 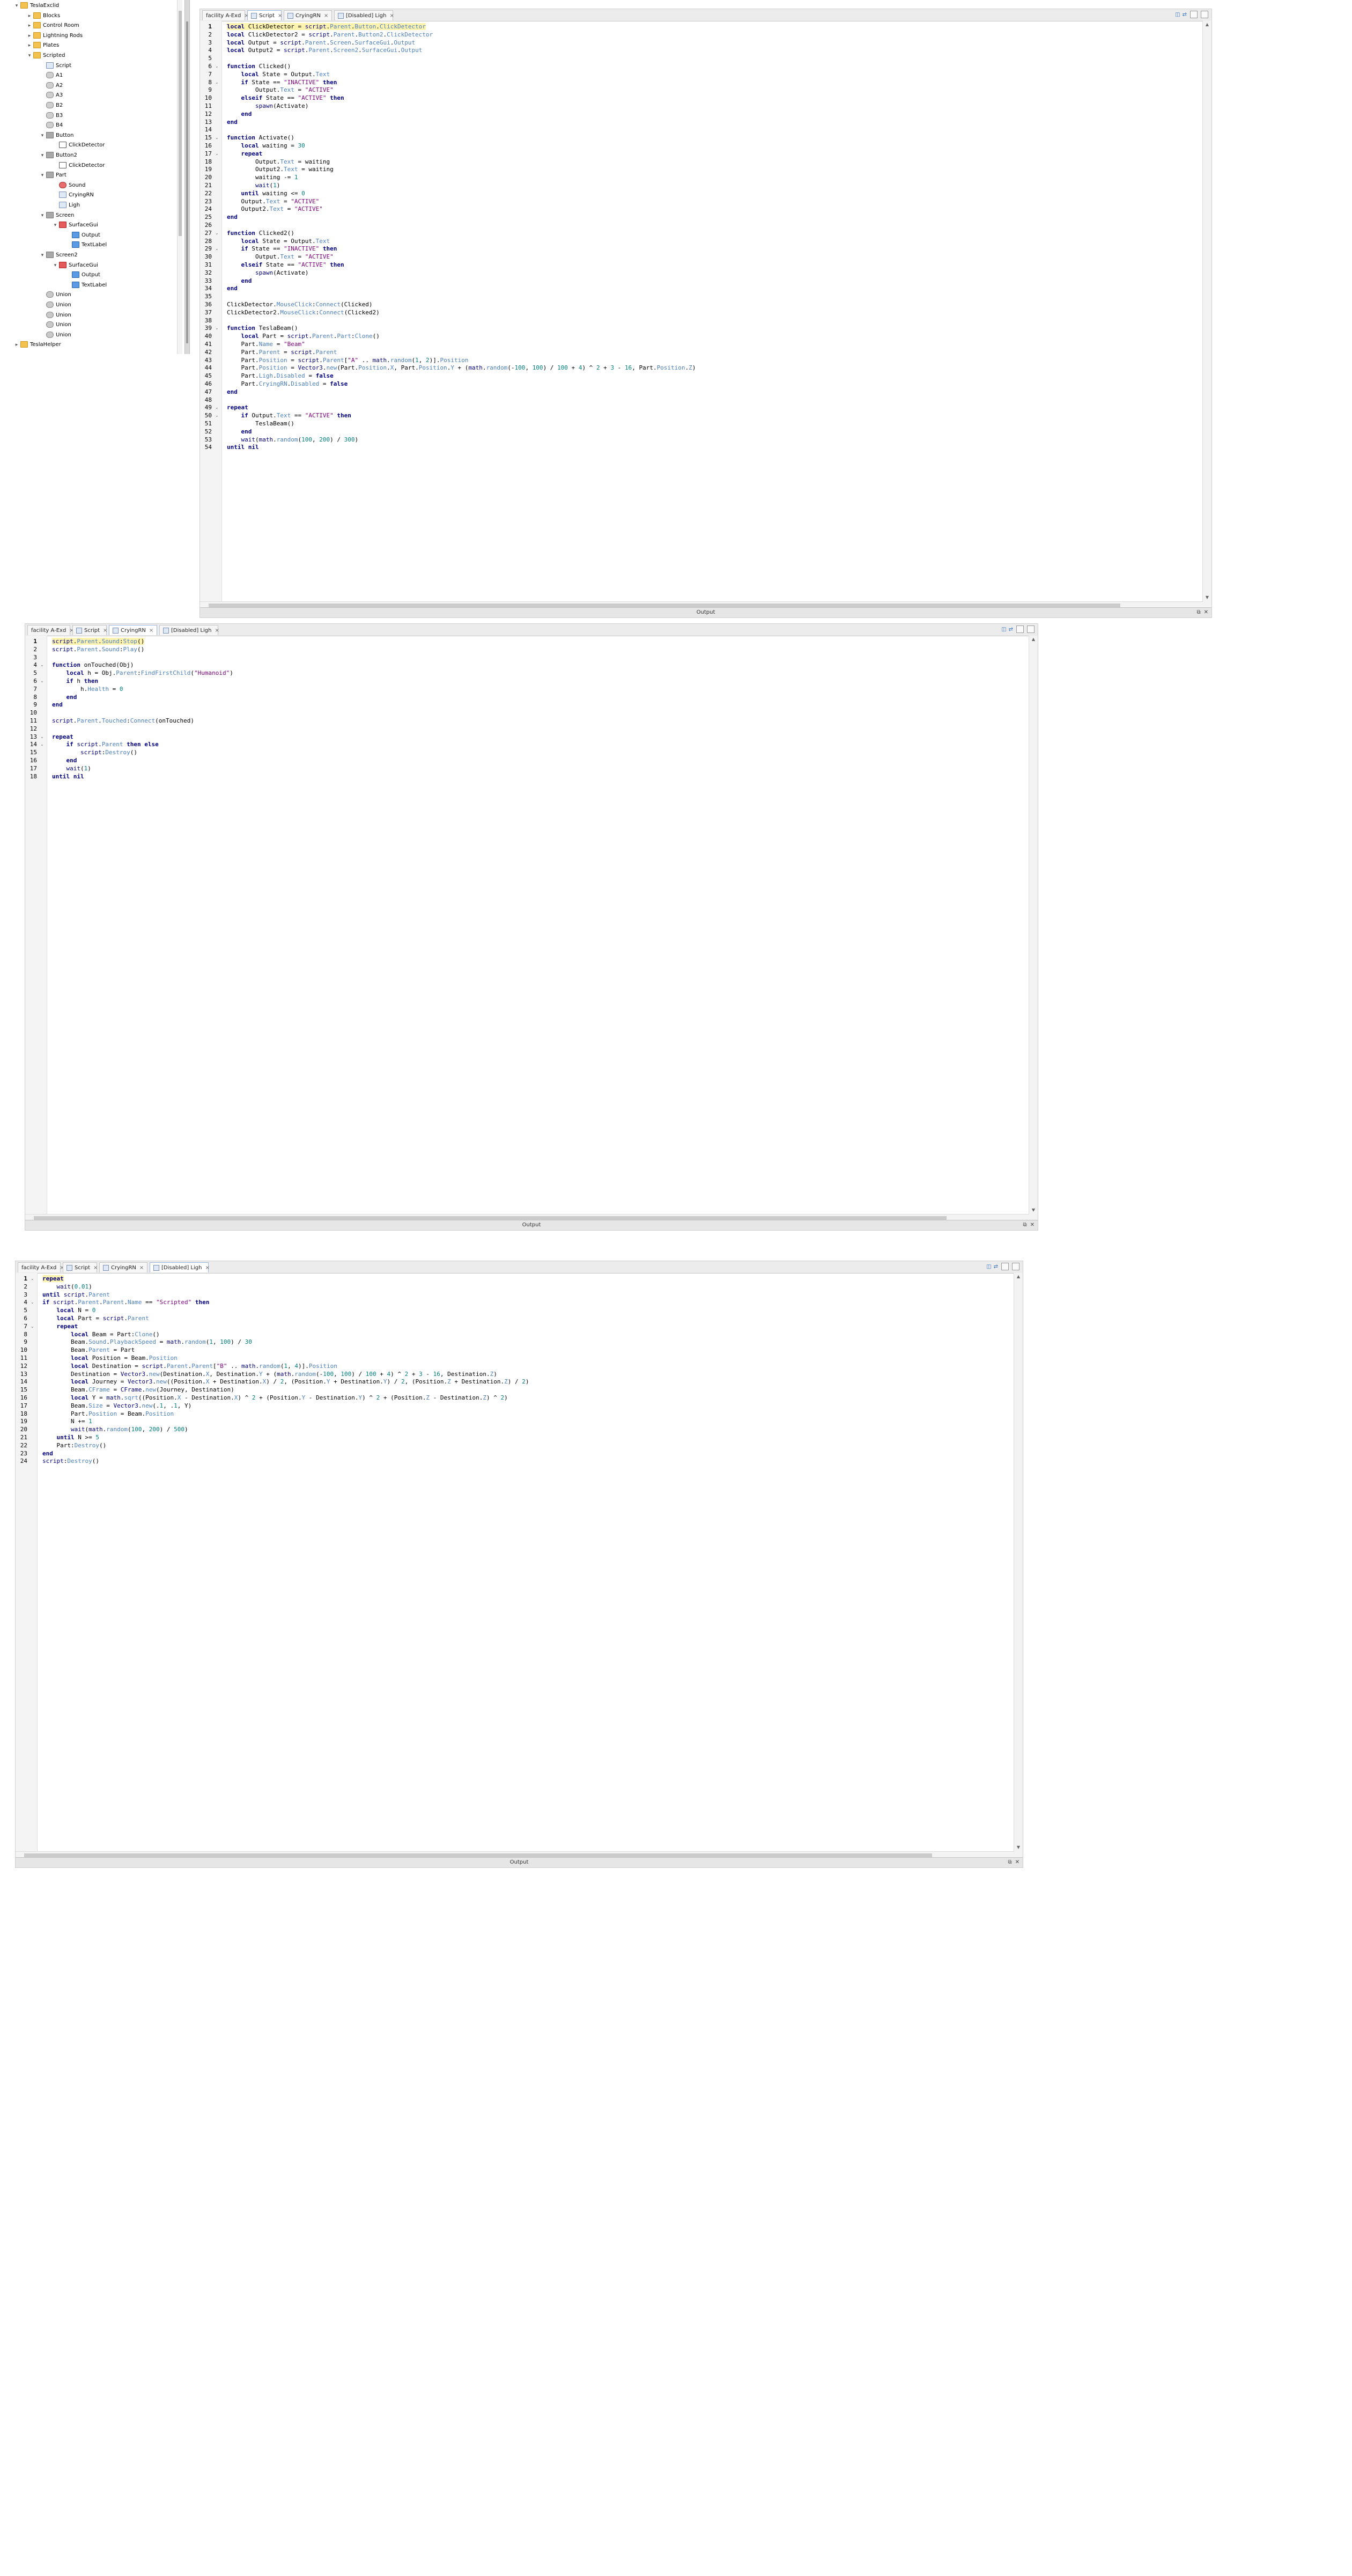 What do you see at coordinates (53, 166) in the screenshot?
I see `tree-item: ClickDetector` at bounding box center [53, 166].